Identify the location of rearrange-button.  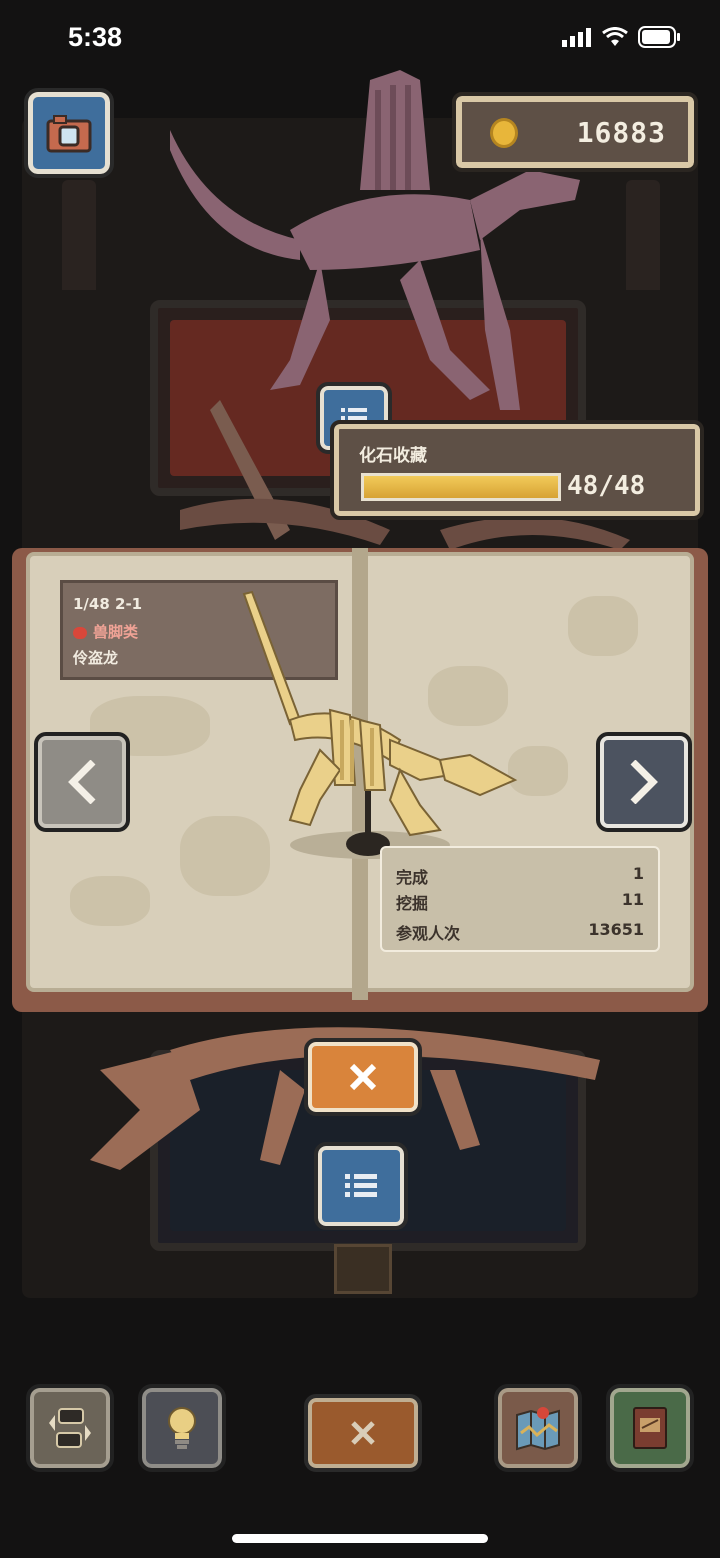
(70, 1428).